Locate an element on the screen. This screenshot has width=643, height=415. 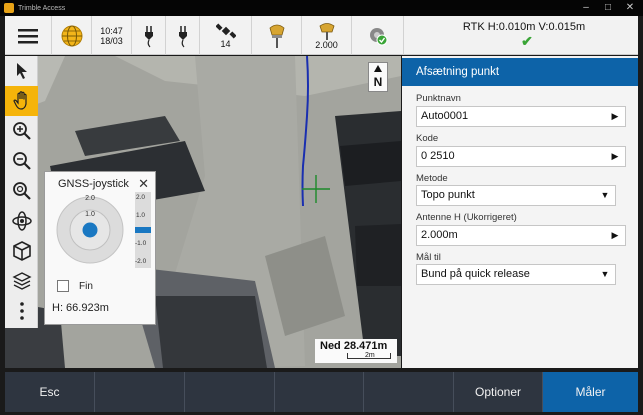
zoom-in-tool is located at coordinates (21, 131).